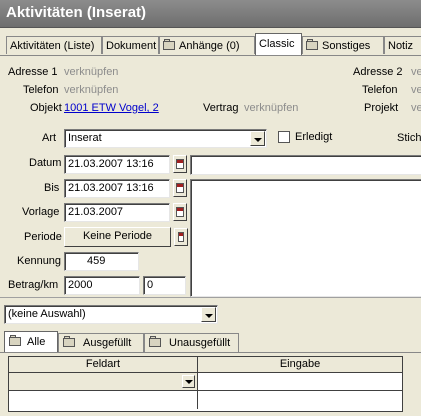 This screenshot has width=421, height=416. I want to click on adresse2-label: Adresse 2, so click(378, 72).